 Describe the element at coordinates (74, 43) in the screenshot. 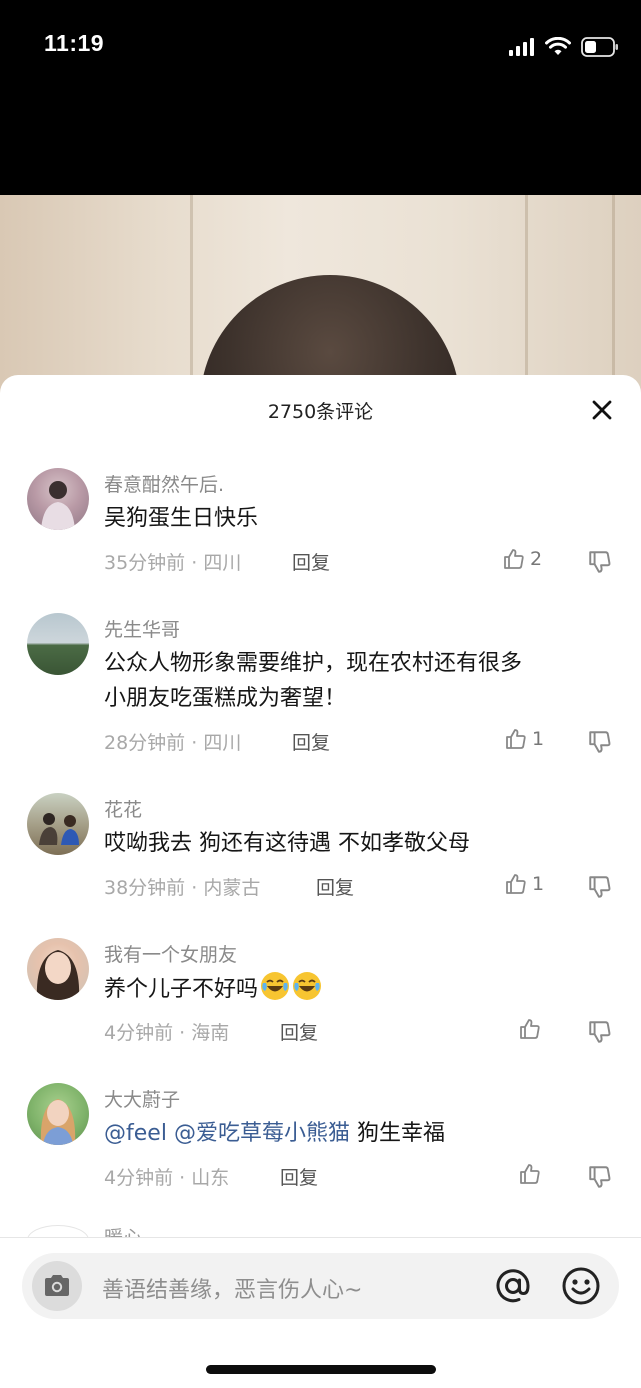

I see `status-time: 11:19` at that location.